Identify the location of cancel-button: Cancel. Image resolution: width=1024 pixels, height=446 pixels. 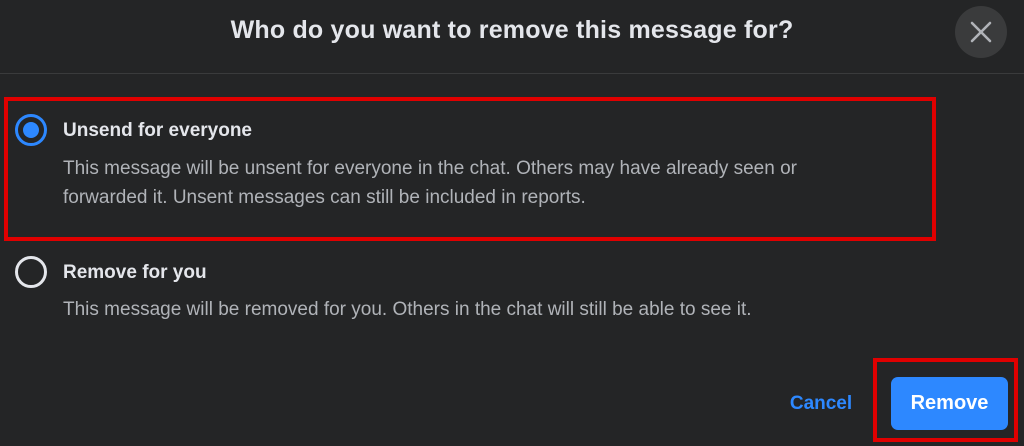
(821, 404).